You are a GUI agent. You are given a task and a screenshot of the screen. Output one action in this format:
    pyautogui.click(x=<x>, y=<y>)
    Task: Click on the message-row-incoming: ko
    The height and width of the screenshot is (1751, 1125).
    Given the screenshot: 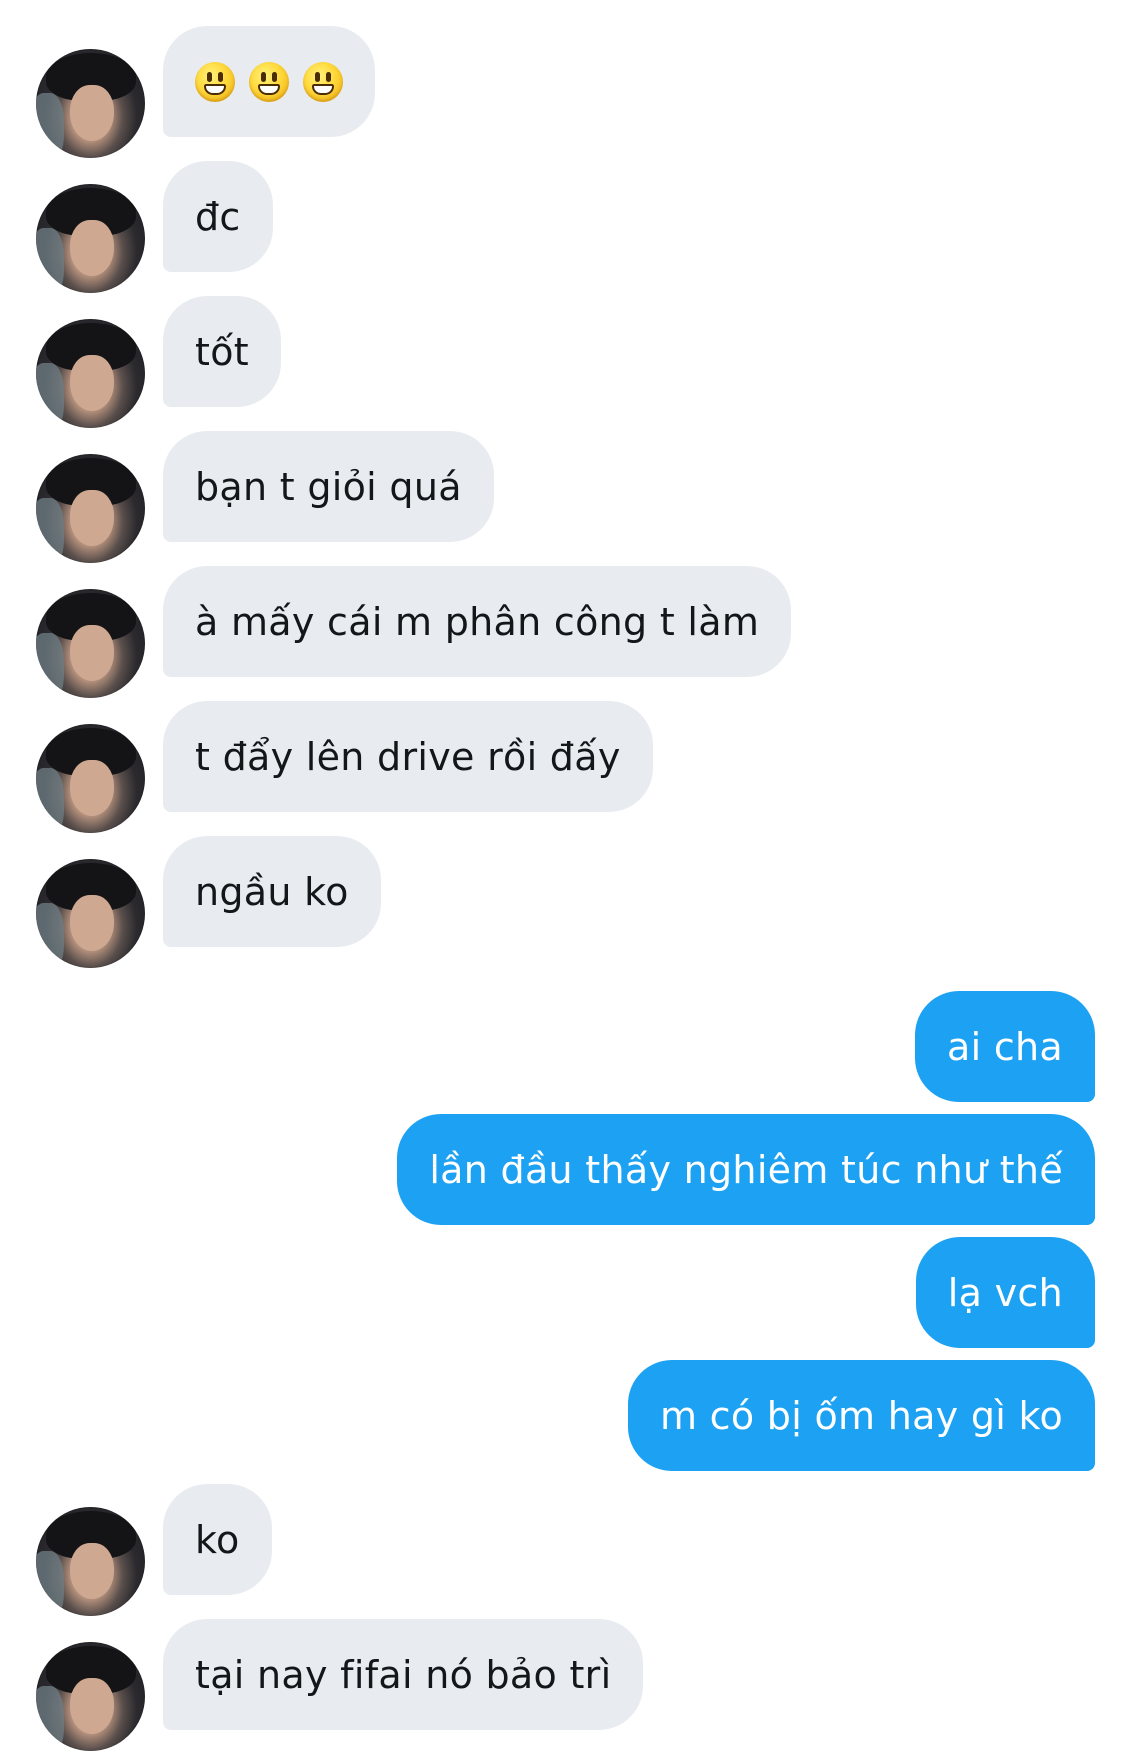 What is the action you would take?
    pyautogui.click(x=562, y=1550)
    